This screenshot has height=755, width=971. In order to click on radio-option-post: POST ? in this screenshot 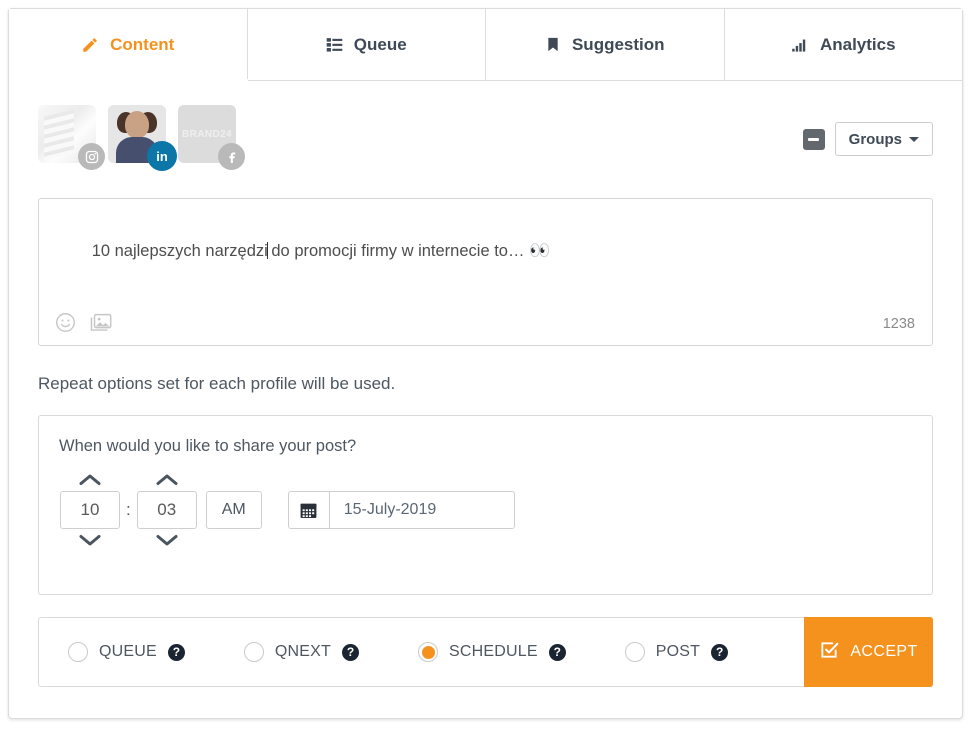, I will do `click(676, 652)`.